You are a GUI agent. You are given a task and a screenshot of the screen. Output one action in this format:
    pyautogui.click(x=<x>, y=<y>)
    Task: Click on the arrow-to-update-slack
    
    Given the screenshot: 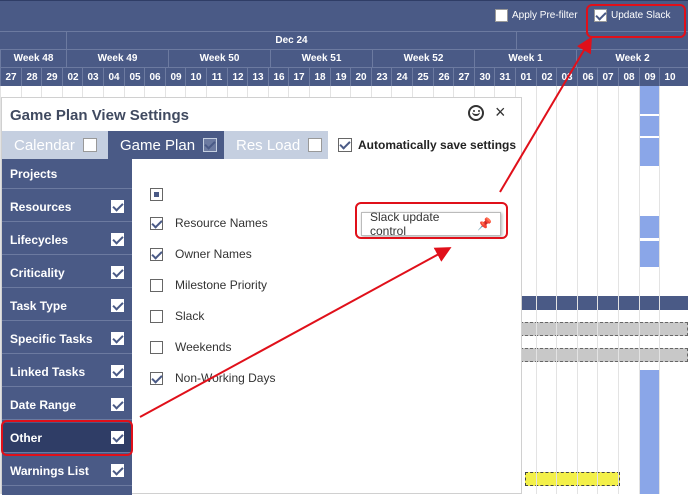 What is the action you would take?
    pyautogui.click(x=546, y=114)
    